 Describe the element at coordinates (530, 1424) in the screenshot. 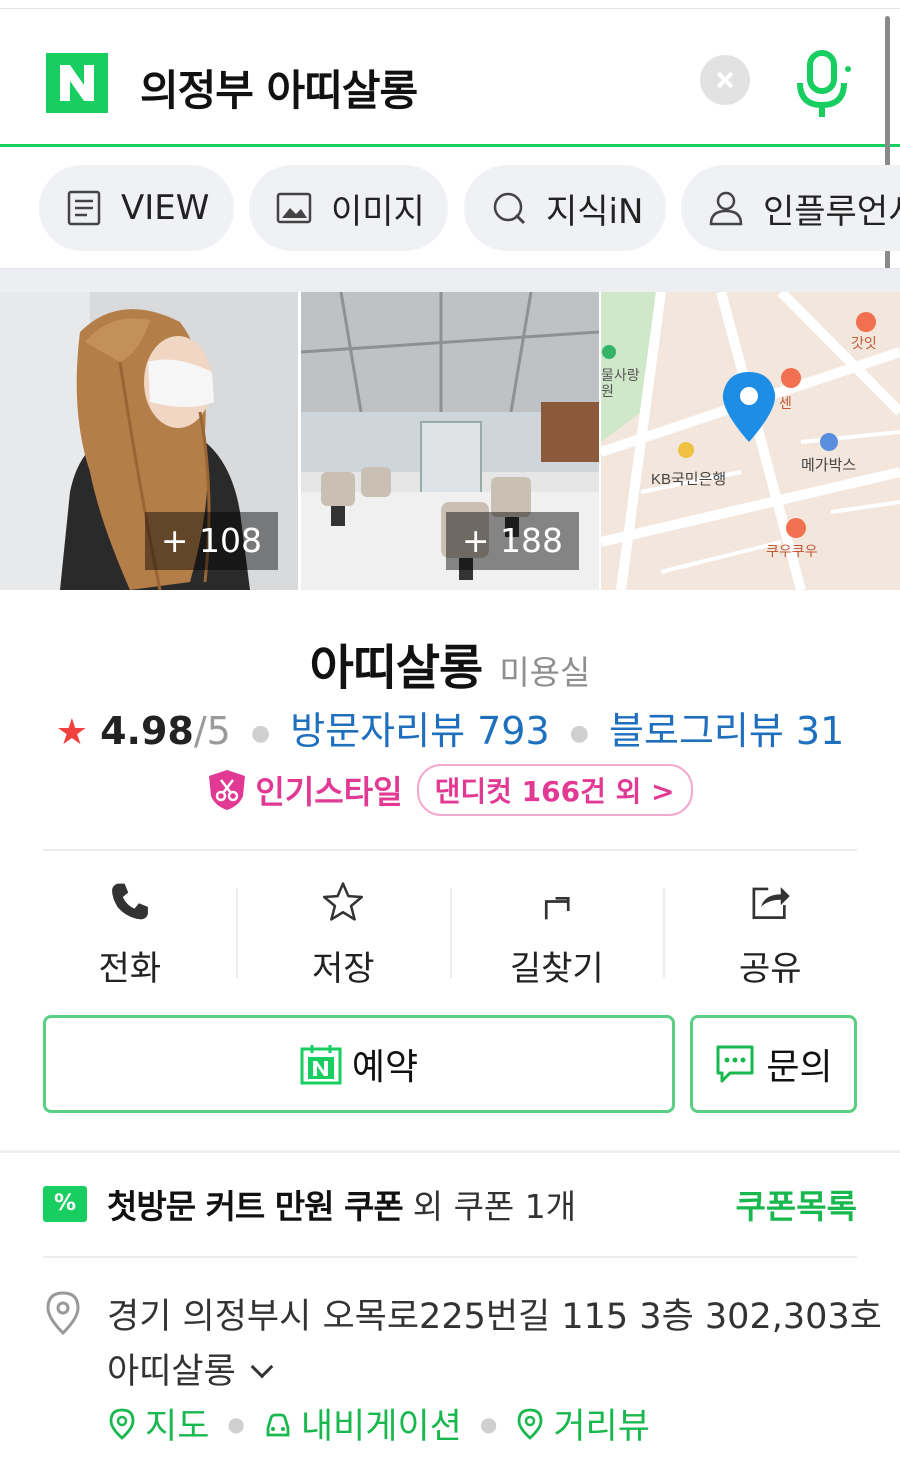

I see `street-view-pin-icon` at that location.